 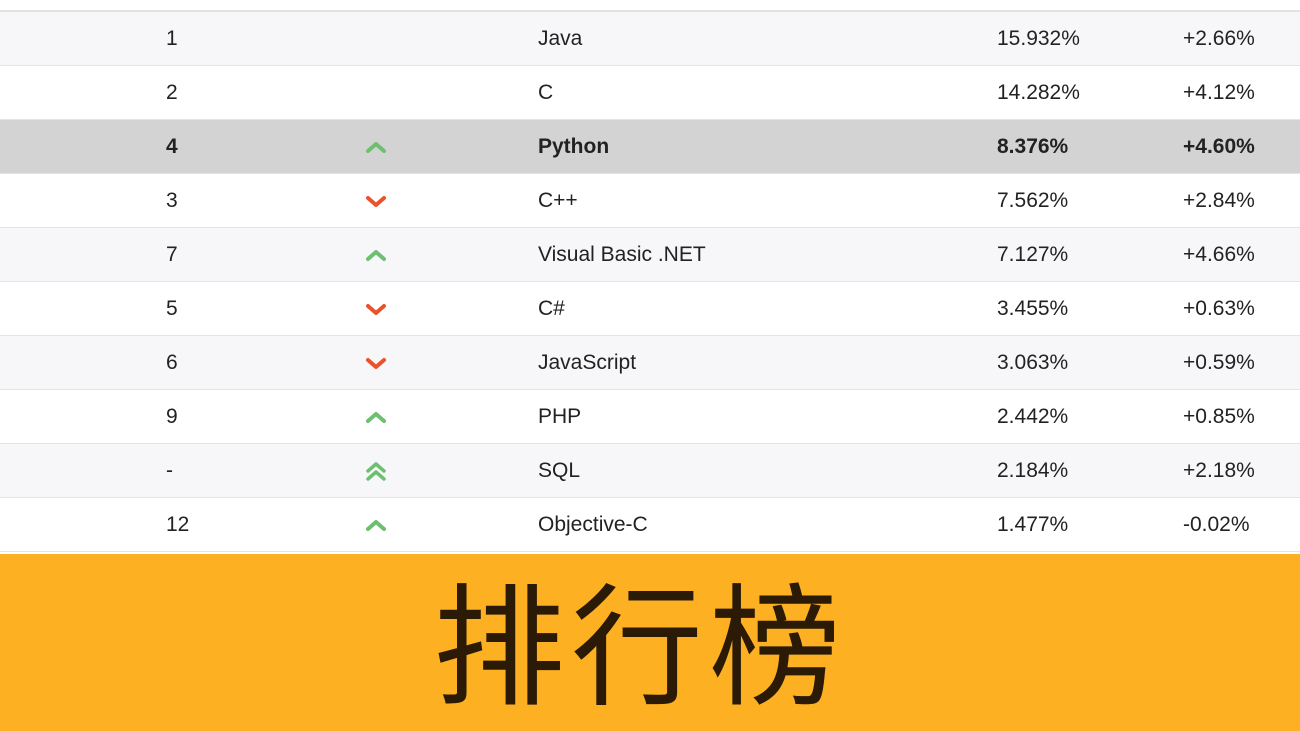 I want to click on rating-cell: 3.063%, so click(x=1033, y=362).